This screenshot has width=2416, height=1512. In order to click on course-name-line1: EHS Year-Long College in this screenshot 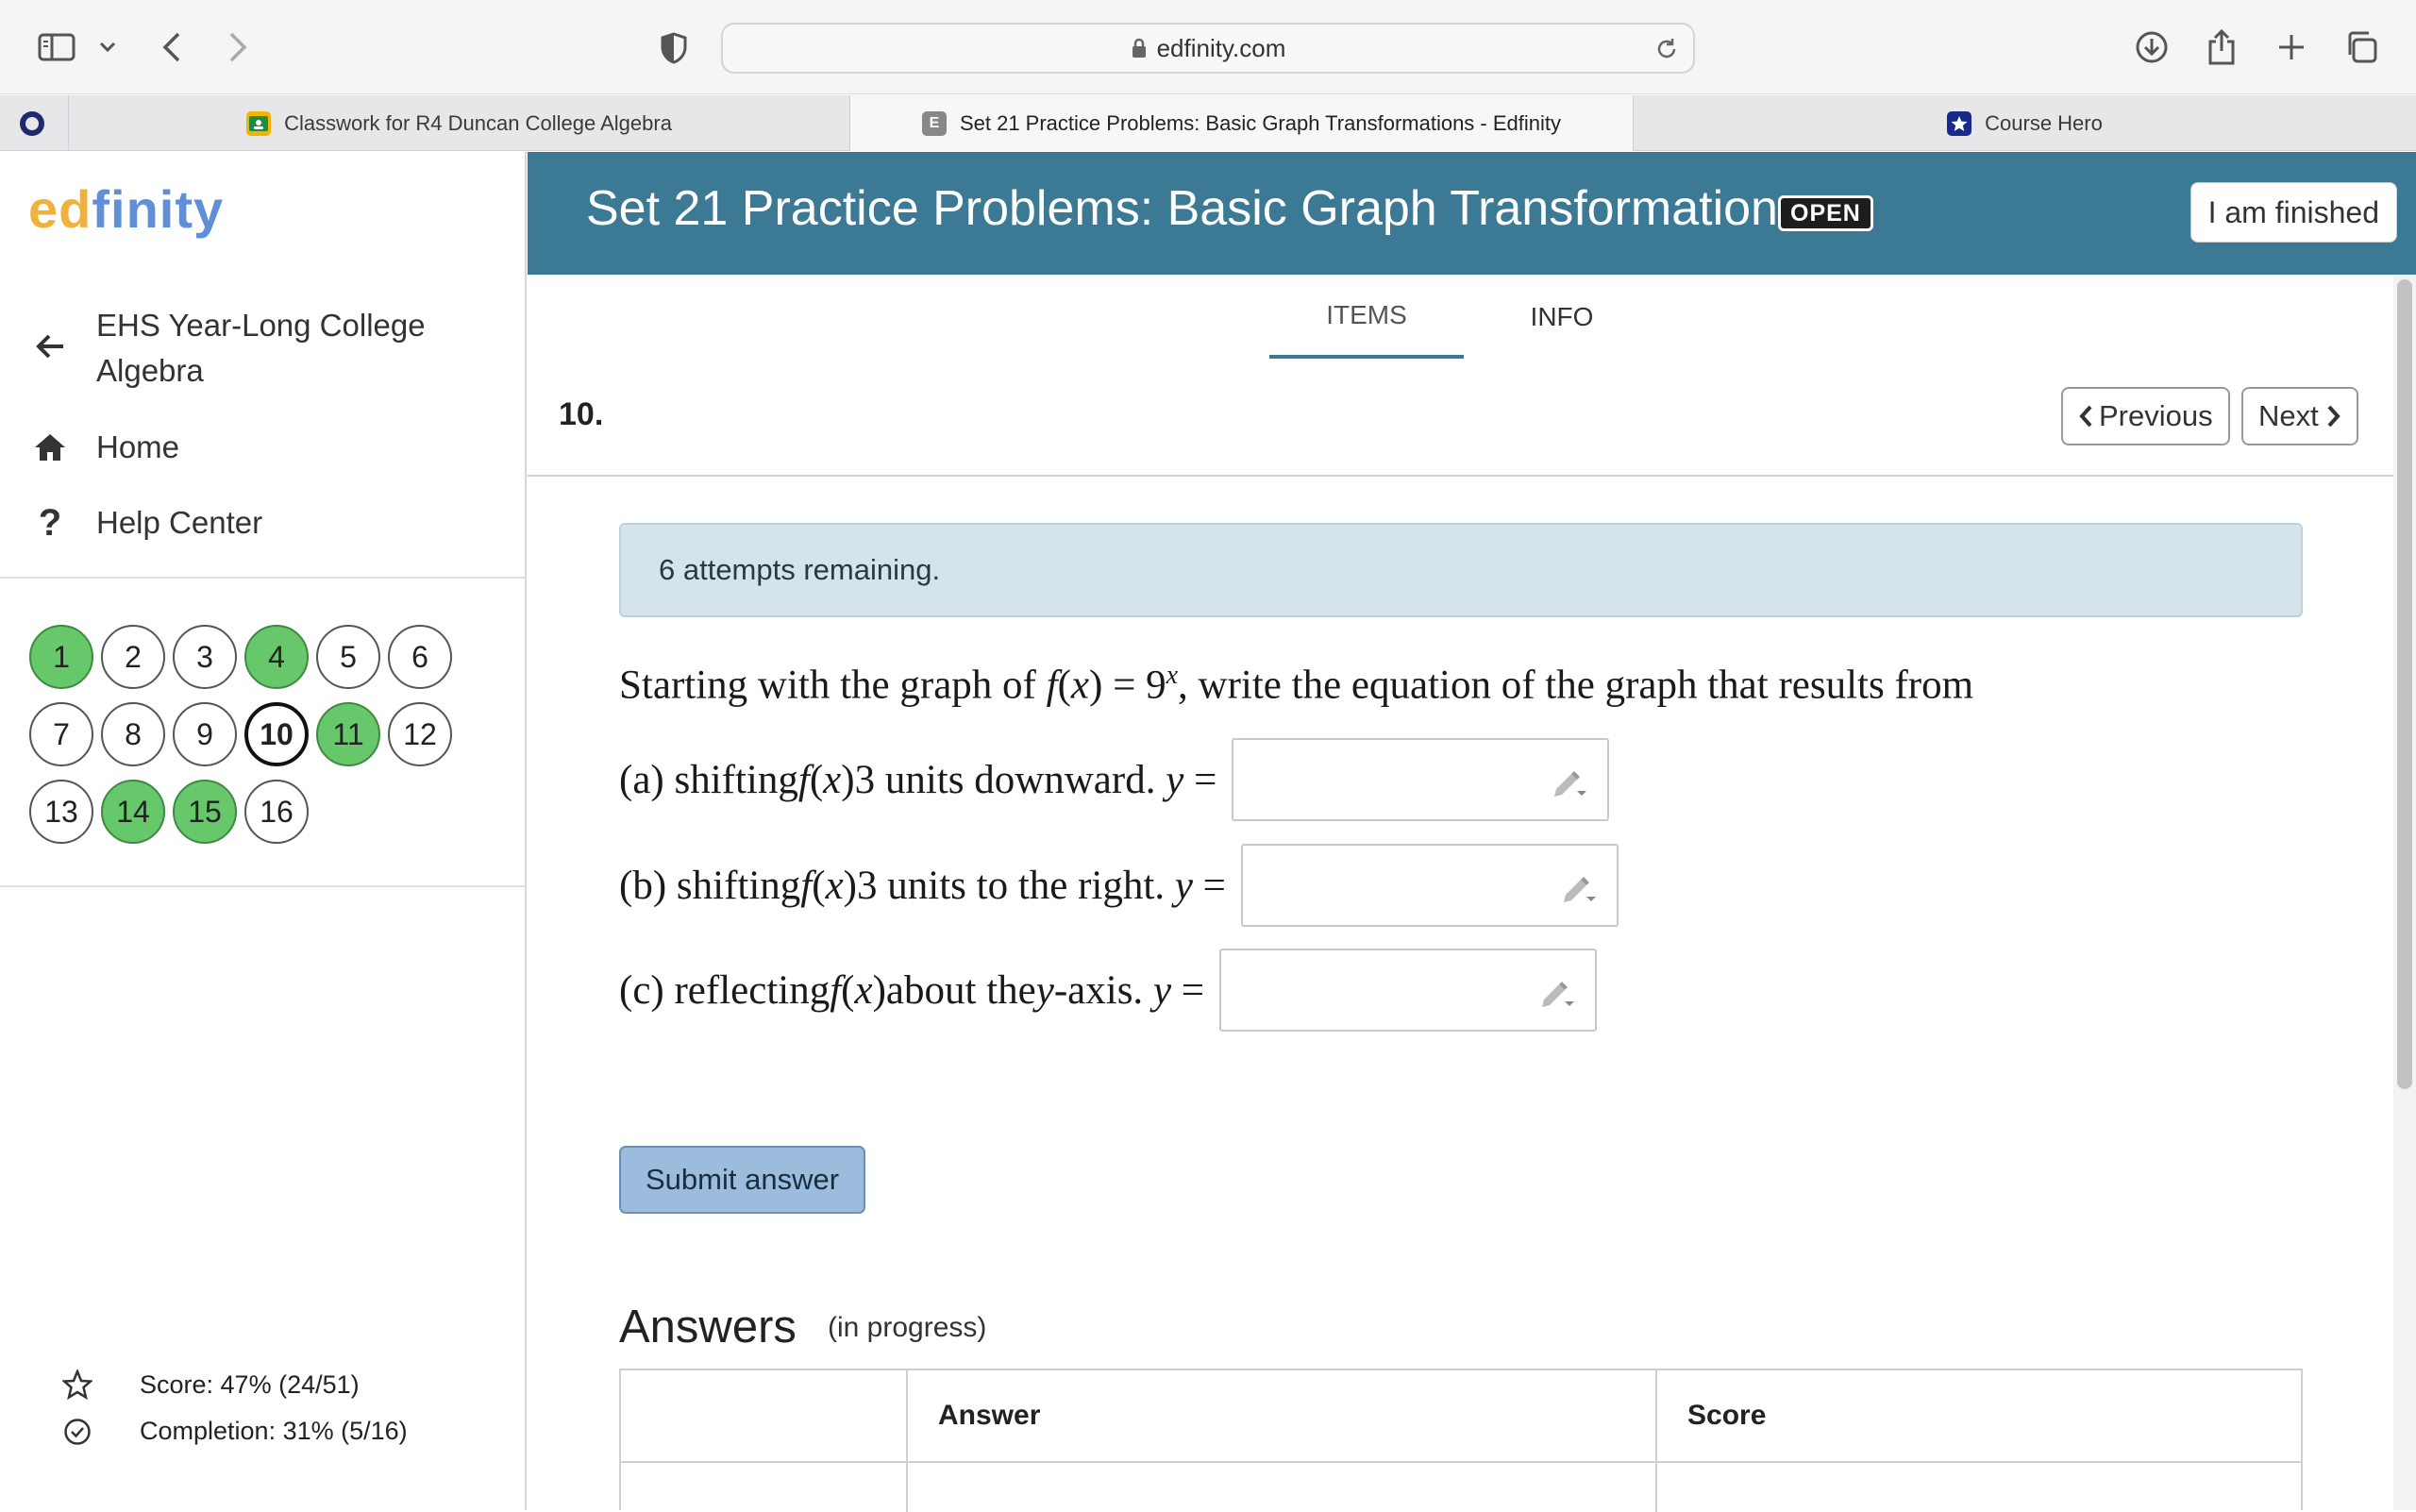, I will do `click(261, 325)`.